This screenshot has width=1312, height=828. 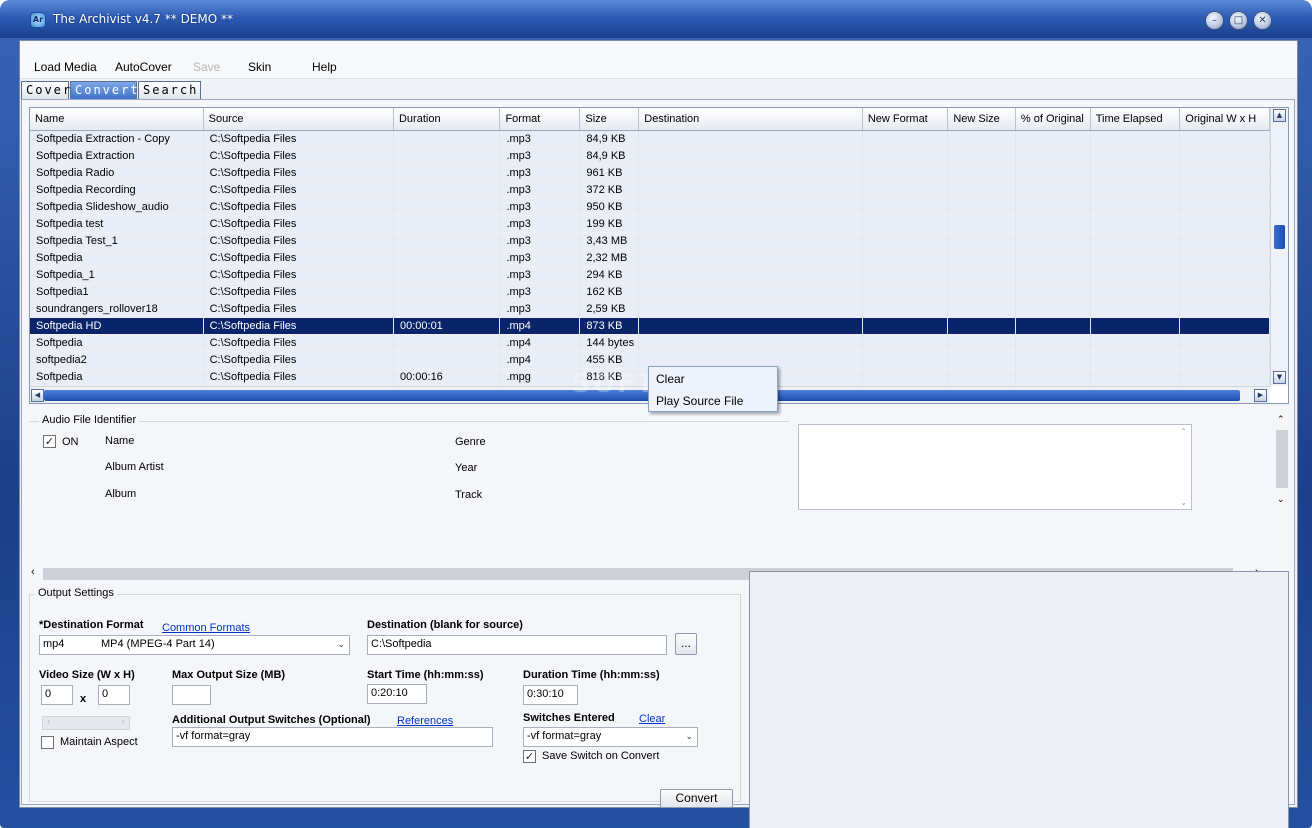 What do you see at coordinates (656, 19) in the screenshot?
I see `title-bar: Ar The Archivist v4.7 ** DEMO ** – □ ✕` at bounding box center [656, 19].